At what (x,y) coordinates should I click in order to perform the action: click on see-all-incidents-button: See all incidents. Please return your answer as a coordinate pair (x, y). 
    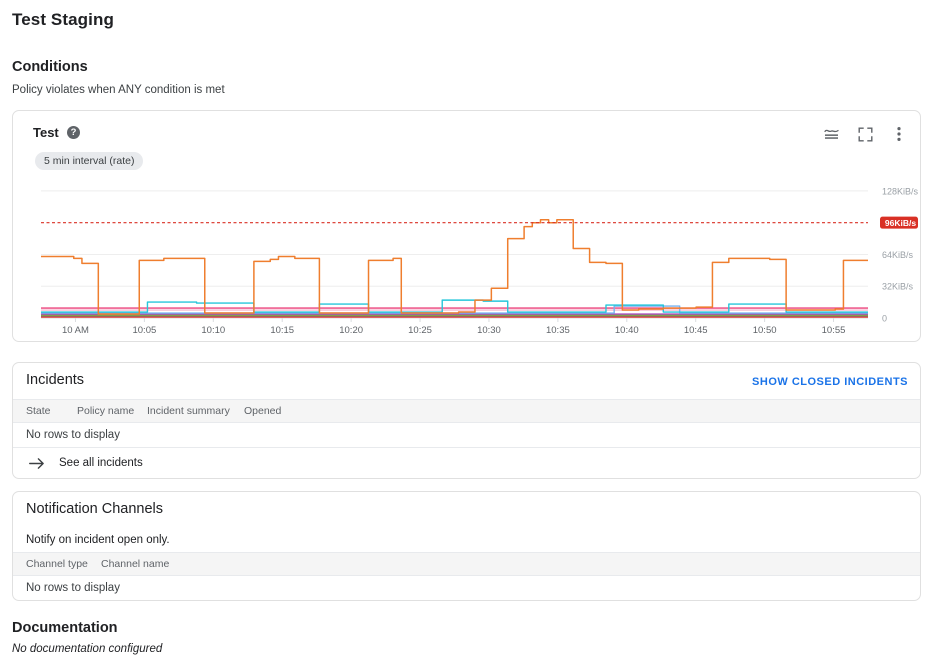
    Looking at the image, I should click on (466, 463).